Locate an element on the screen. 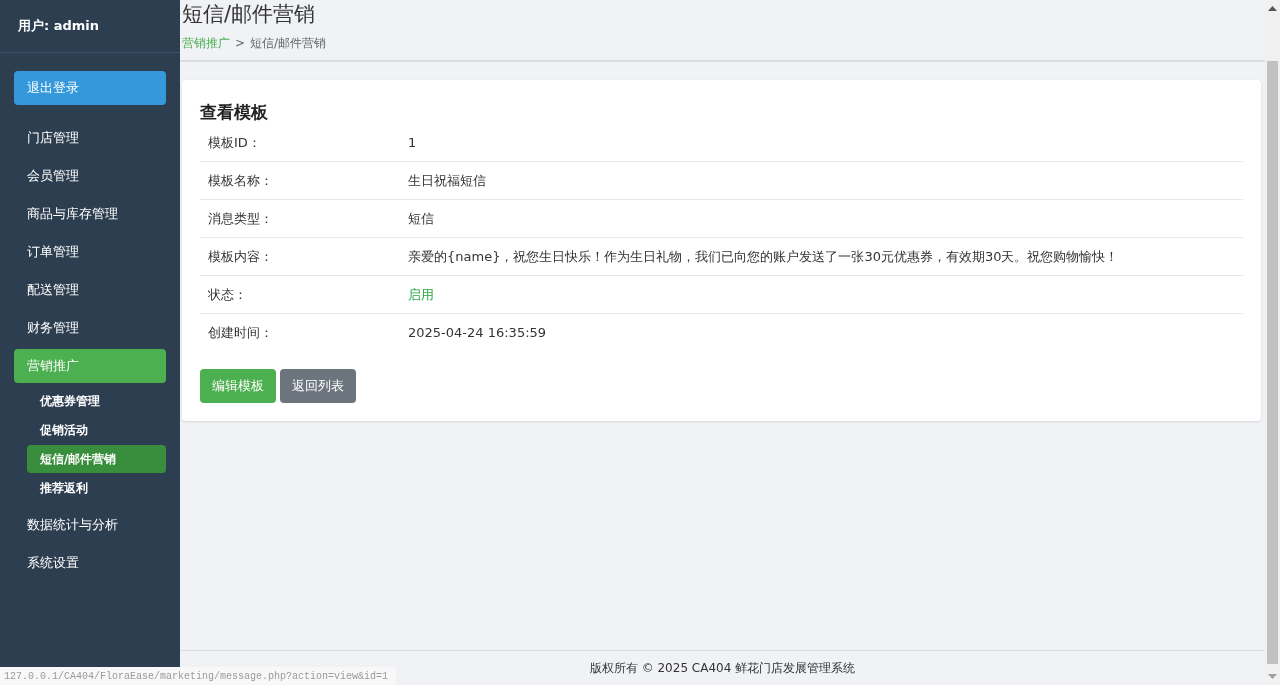  nav-item: 财务管理 is located at coordinates (90, 328).